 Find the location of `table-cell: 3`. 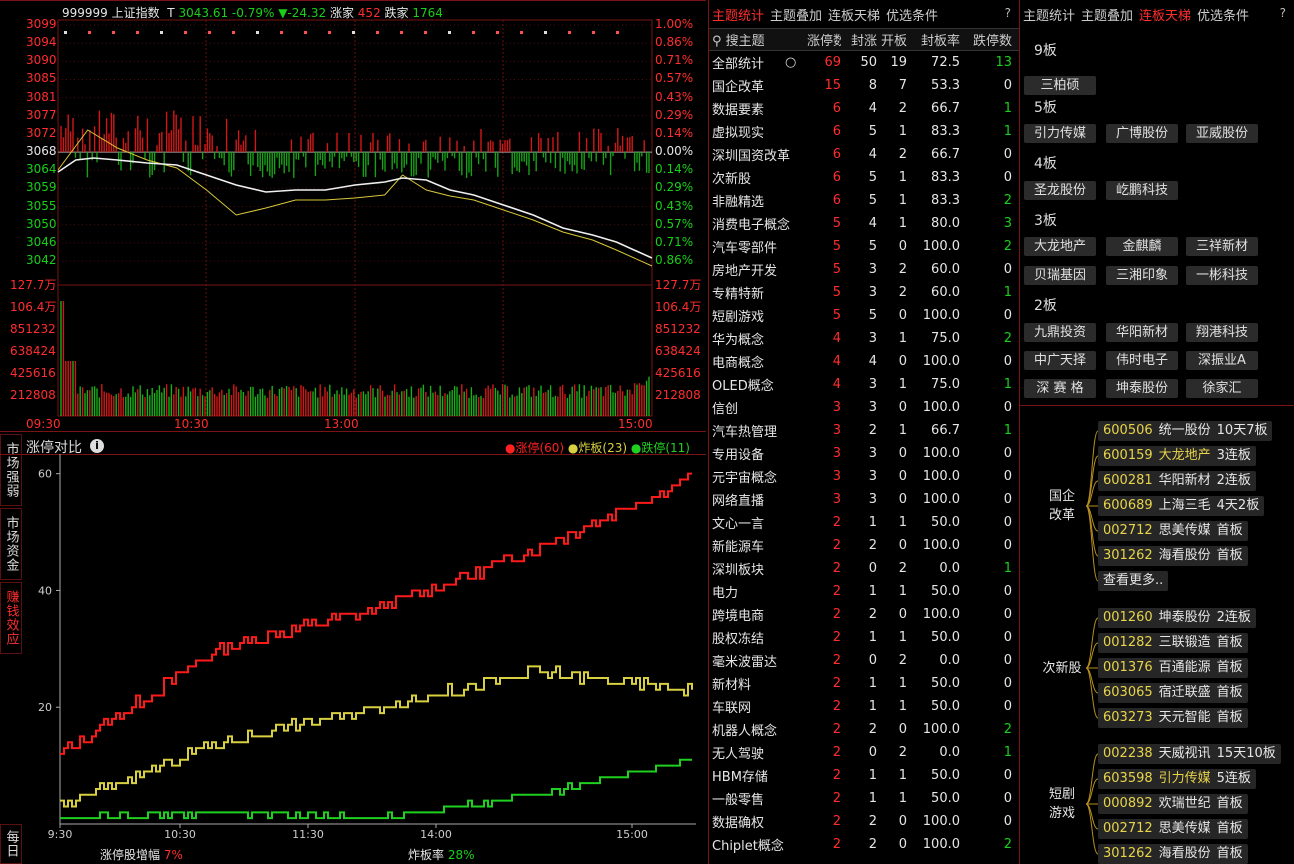

table-cell: 3 is located at coordinates (836, 499).